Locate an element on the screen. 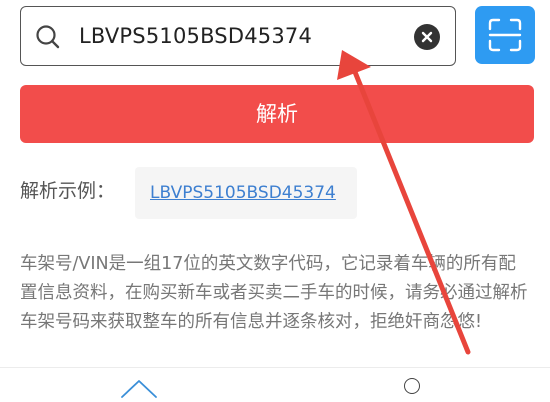 The width and height of the screenshot is (550, 402). example-label: 解析示例： is located at coordinates (68, 191).